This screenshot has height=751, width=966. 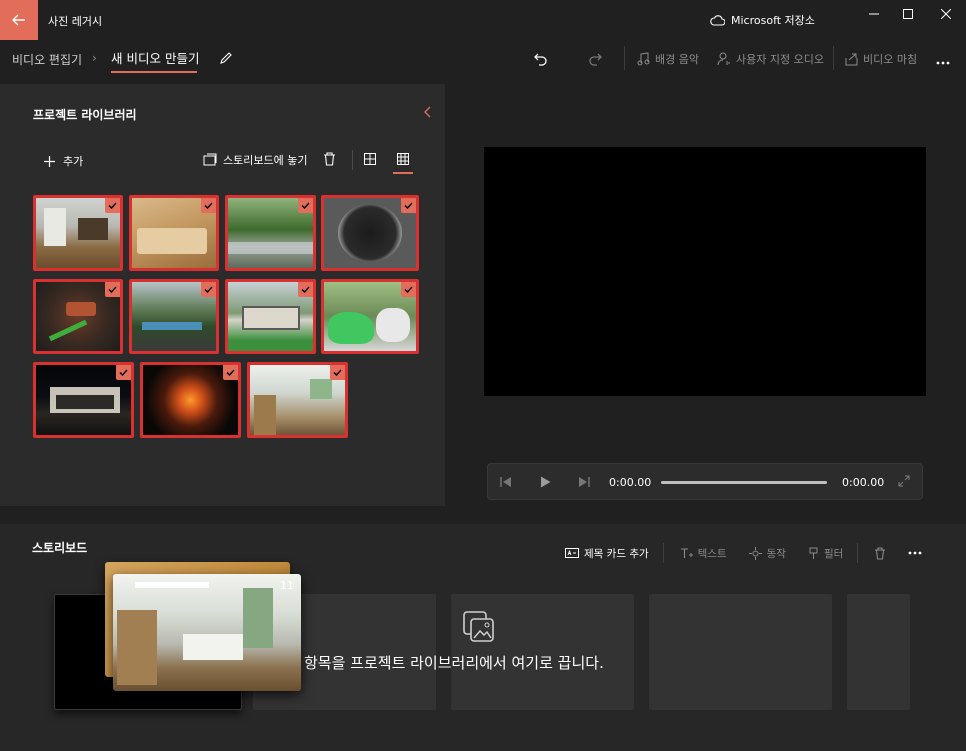 What do you see at coordinates (677, 59) in the screenshot?
I see `background-music-label: 배경 음악` at bounding box center [677, 59].